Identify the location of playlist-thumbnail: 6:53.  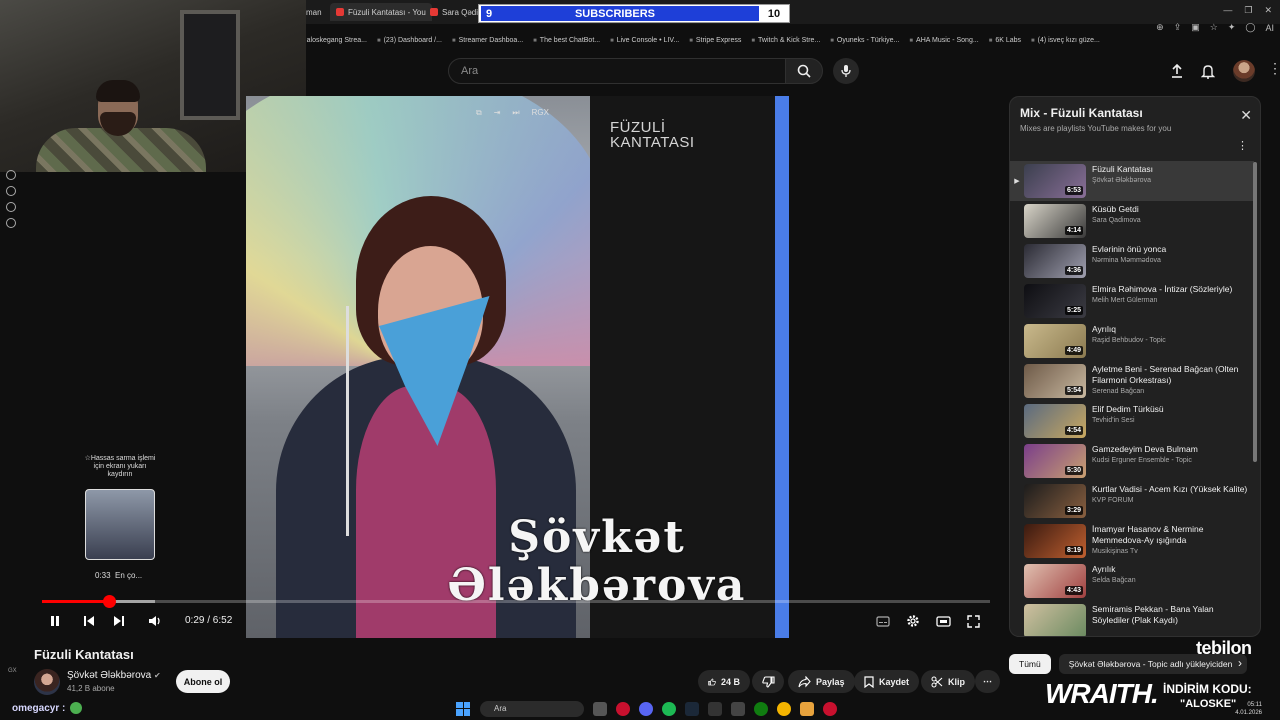
(1055, 181).